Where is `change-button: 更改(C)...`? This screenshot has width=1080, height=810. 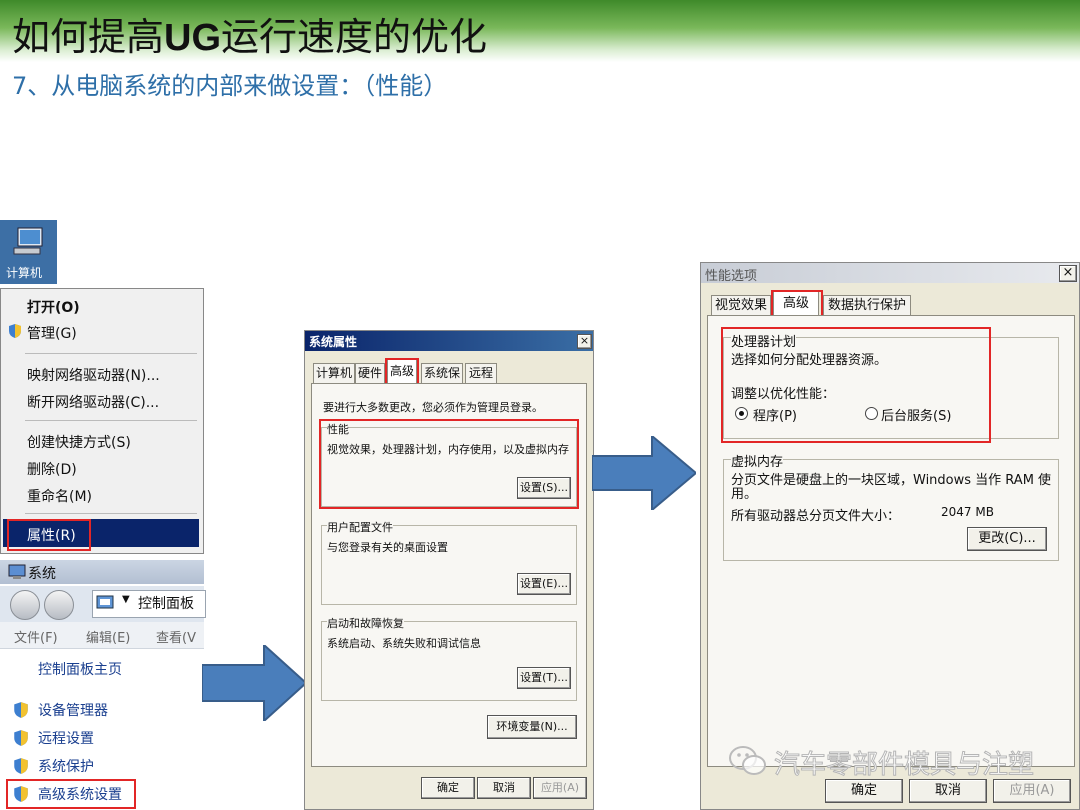
change-button: 更改(C)... is located at coordinates (1007, 539).